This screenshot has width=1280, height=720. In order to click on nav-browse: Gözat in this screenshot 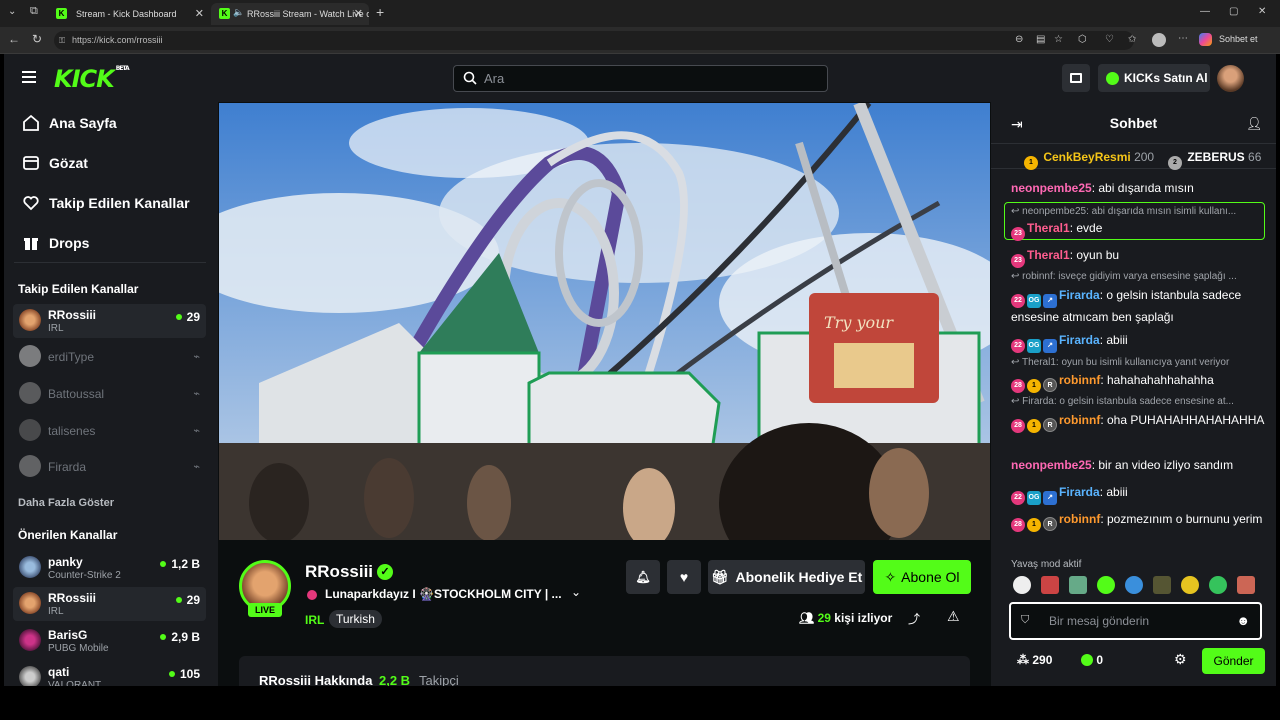, I will do `click(55, 163)`.